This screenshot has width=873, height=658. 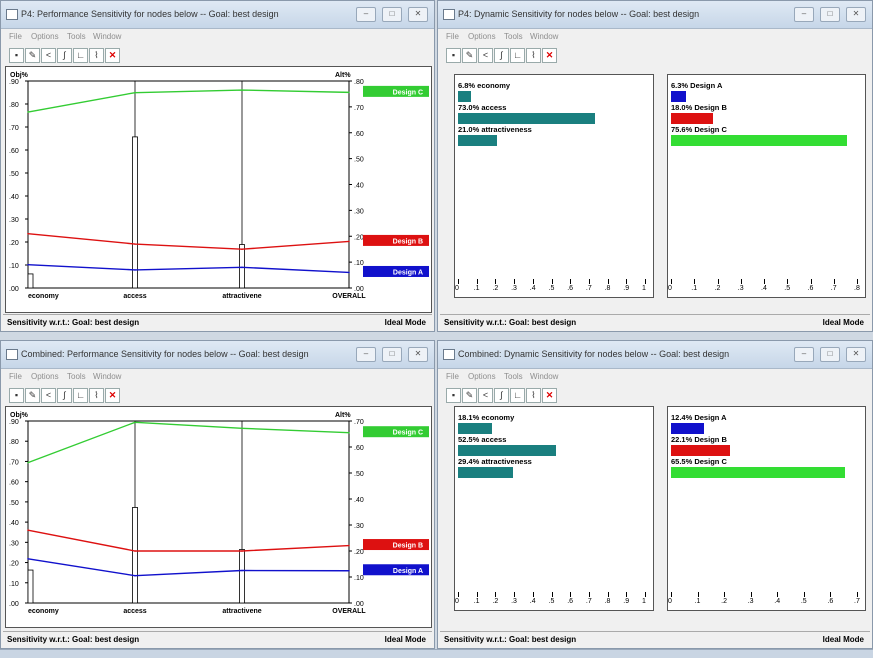 I want to click on bar-label: 18.1% economy, so click(x=486, y=417).